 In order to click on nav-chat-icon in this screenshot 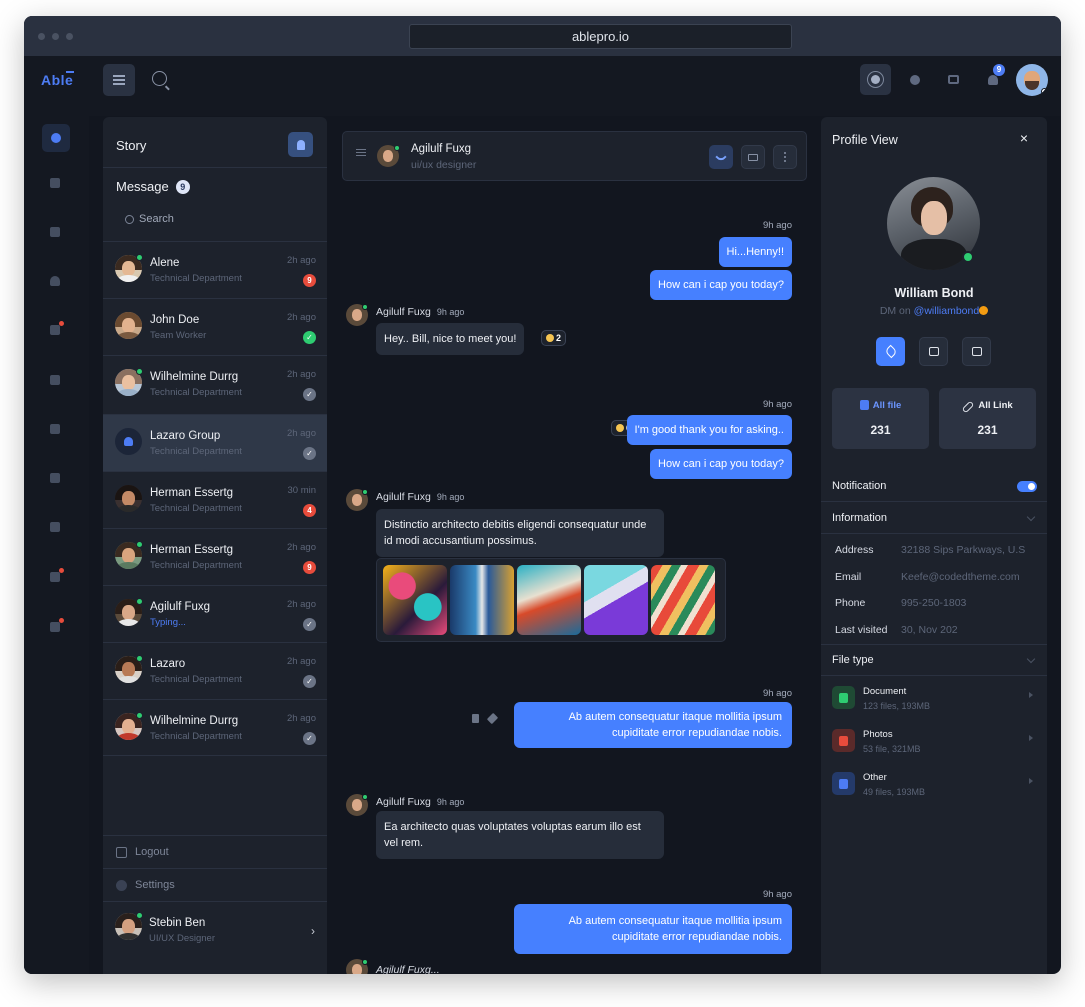, I will do `click(55, 627)`.